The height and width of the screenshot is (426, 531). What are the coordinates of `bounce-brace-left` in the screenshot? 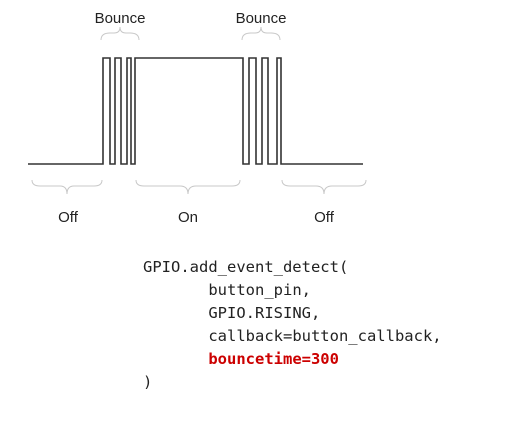 It's located at (120, 33).